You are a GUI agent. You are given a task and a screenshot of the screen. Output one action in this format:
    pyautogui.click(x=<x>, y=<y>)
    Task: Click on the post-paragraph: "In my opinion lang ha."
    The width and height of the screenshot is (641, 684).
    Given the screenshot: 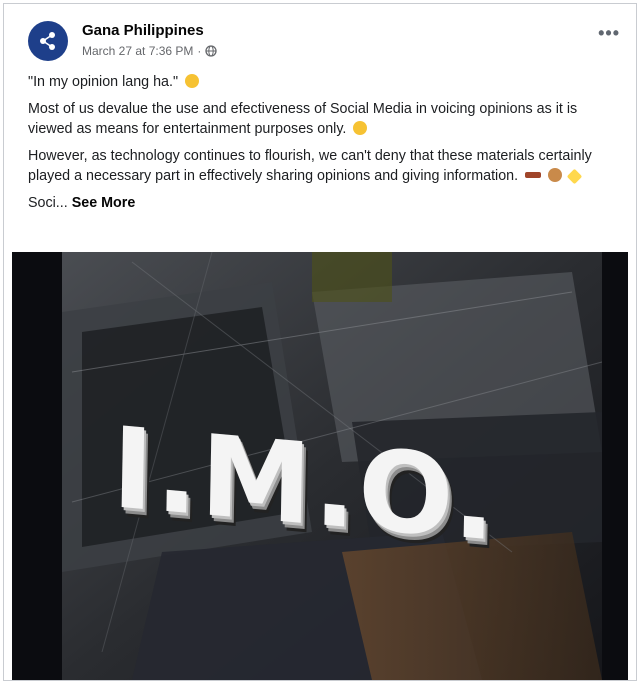 What is the action you would take?
    pyautogui.click(x=324, y=82)
    